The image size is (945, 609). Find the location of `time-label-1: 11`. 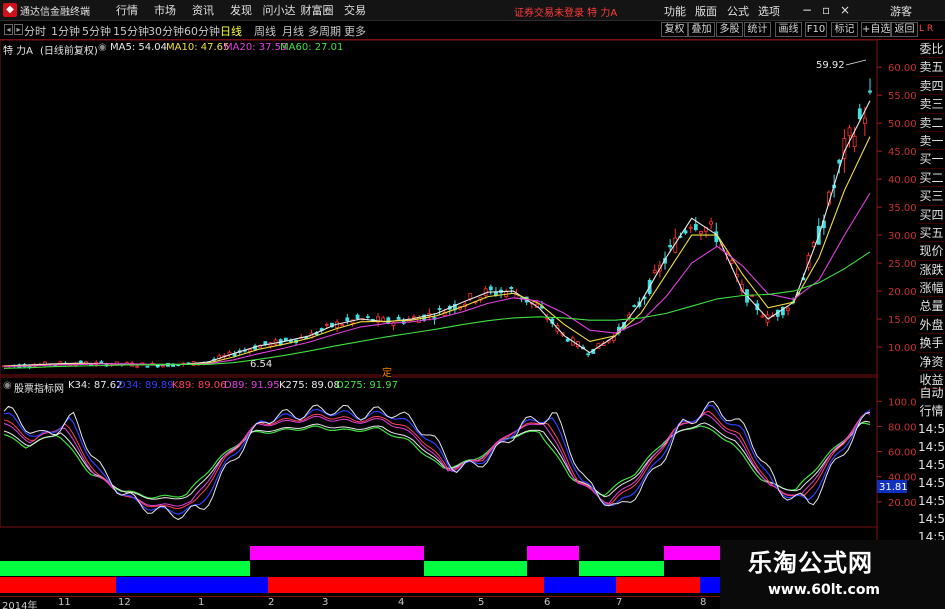

time-label-1: 11 is located at coordinates (64, 602).